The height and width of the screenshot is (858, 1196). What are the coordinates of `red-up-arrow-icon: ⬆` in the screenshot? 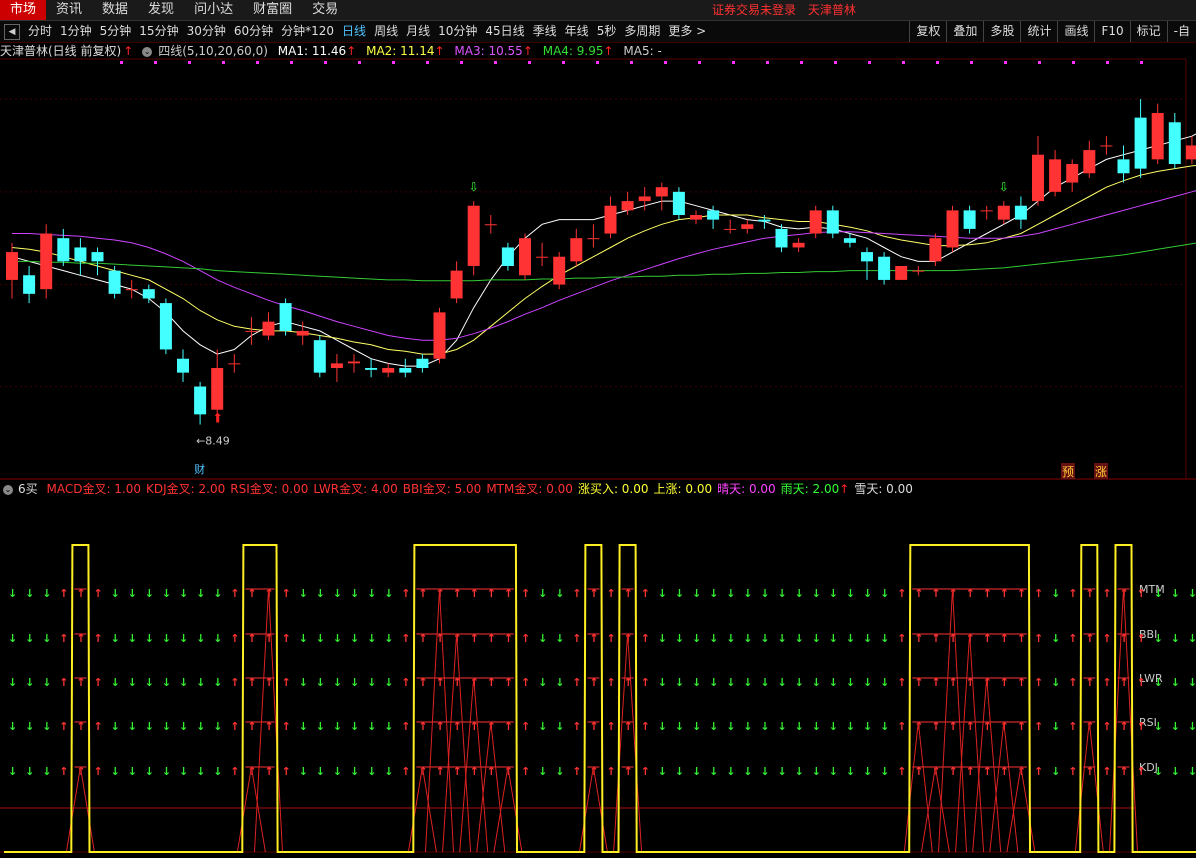 It's located at (217, 418).